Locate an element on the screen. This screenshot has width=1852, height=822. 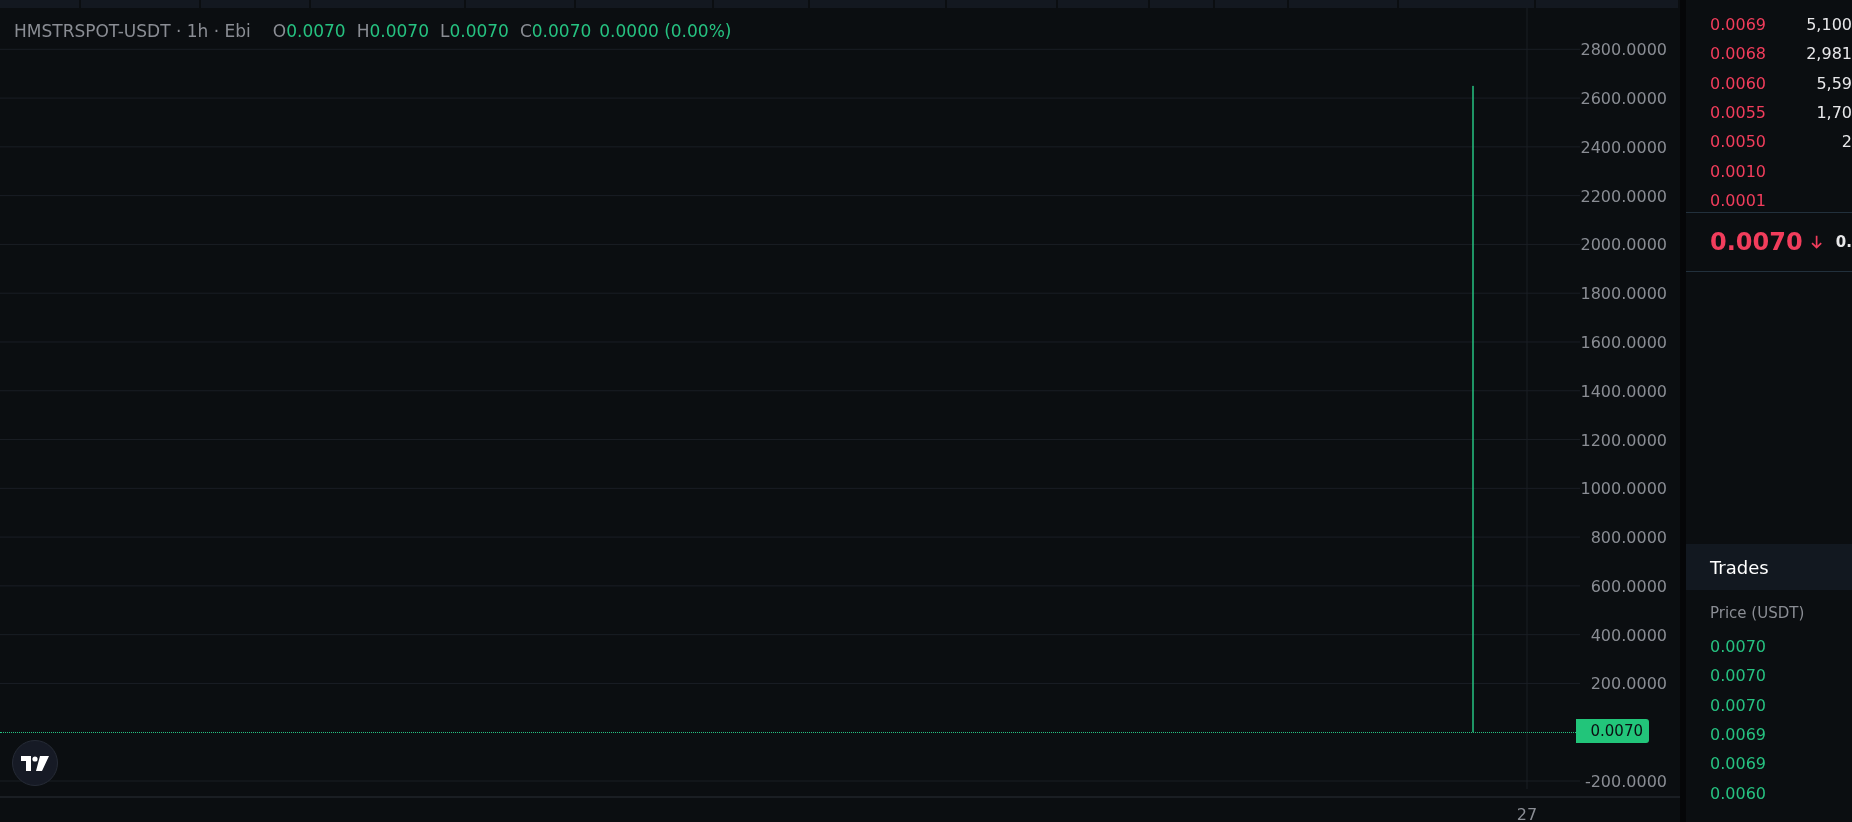
axis-label: 1600.0000 is located at coordinates (1623, 342).